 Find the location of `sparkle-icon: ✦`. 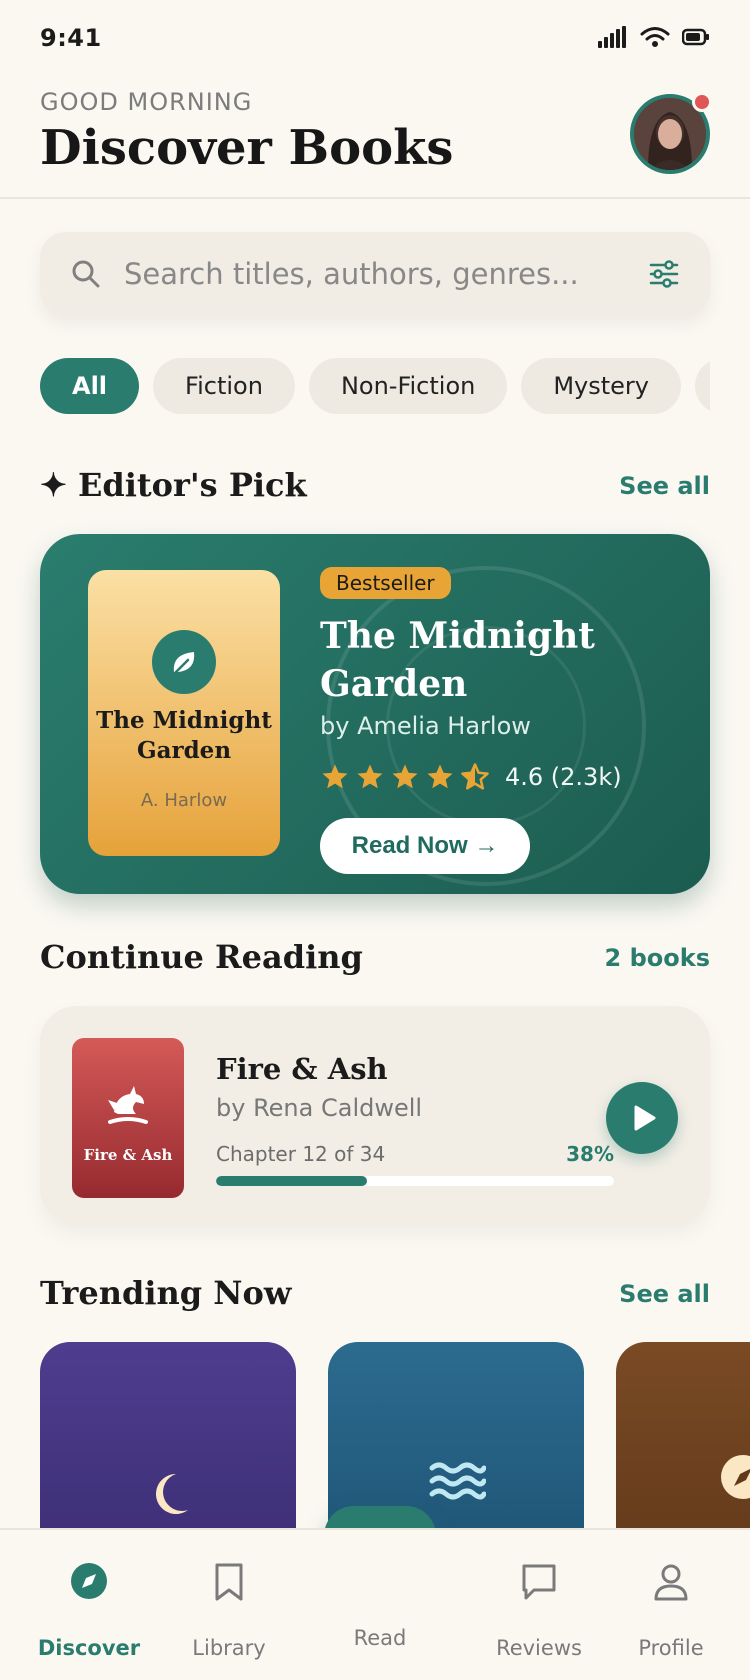

sparkle-icon: ✦ is located at coordinates (53, 485).